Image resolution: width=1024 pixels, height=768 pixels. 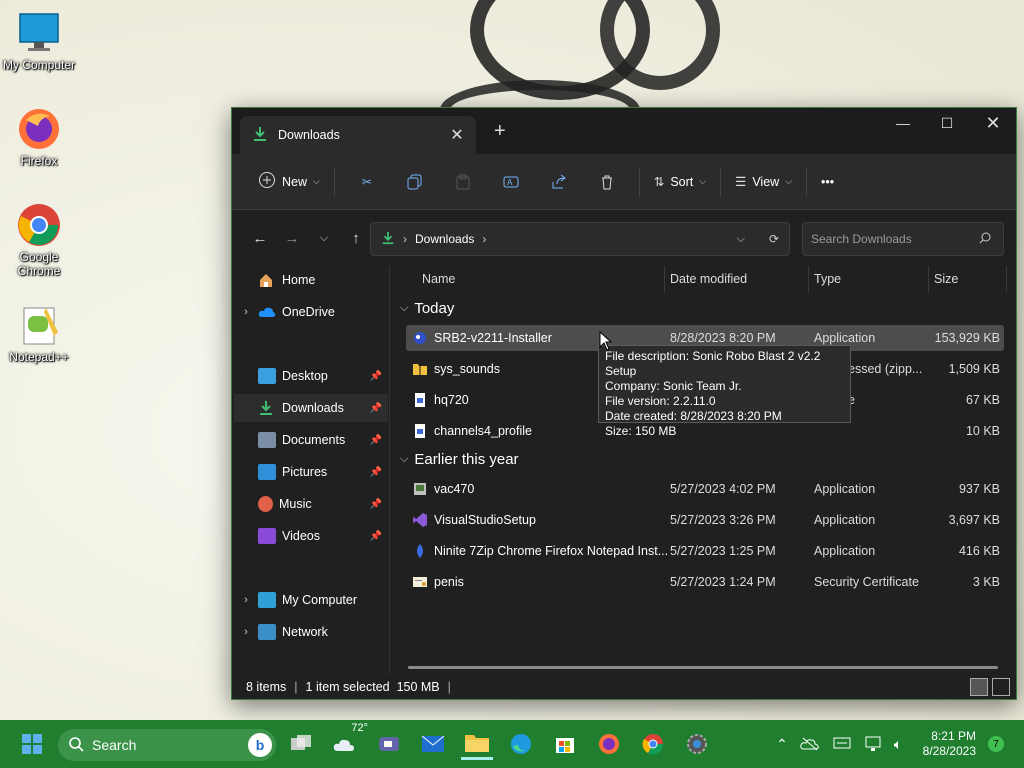 What do you see at coordinates (311, 536) in the screenshot?
I see `sidebar-item-videos: Videos 📌` at bounding box center [311, 536].